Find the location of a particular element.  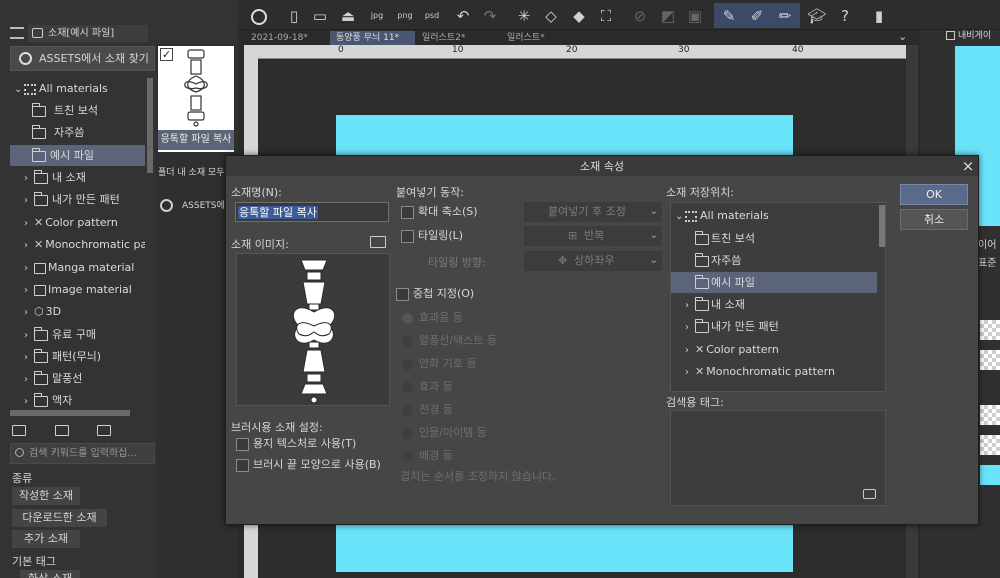

tree-item-color-pattern: › ✕ Color pattern is located at coordinates (77, 222).